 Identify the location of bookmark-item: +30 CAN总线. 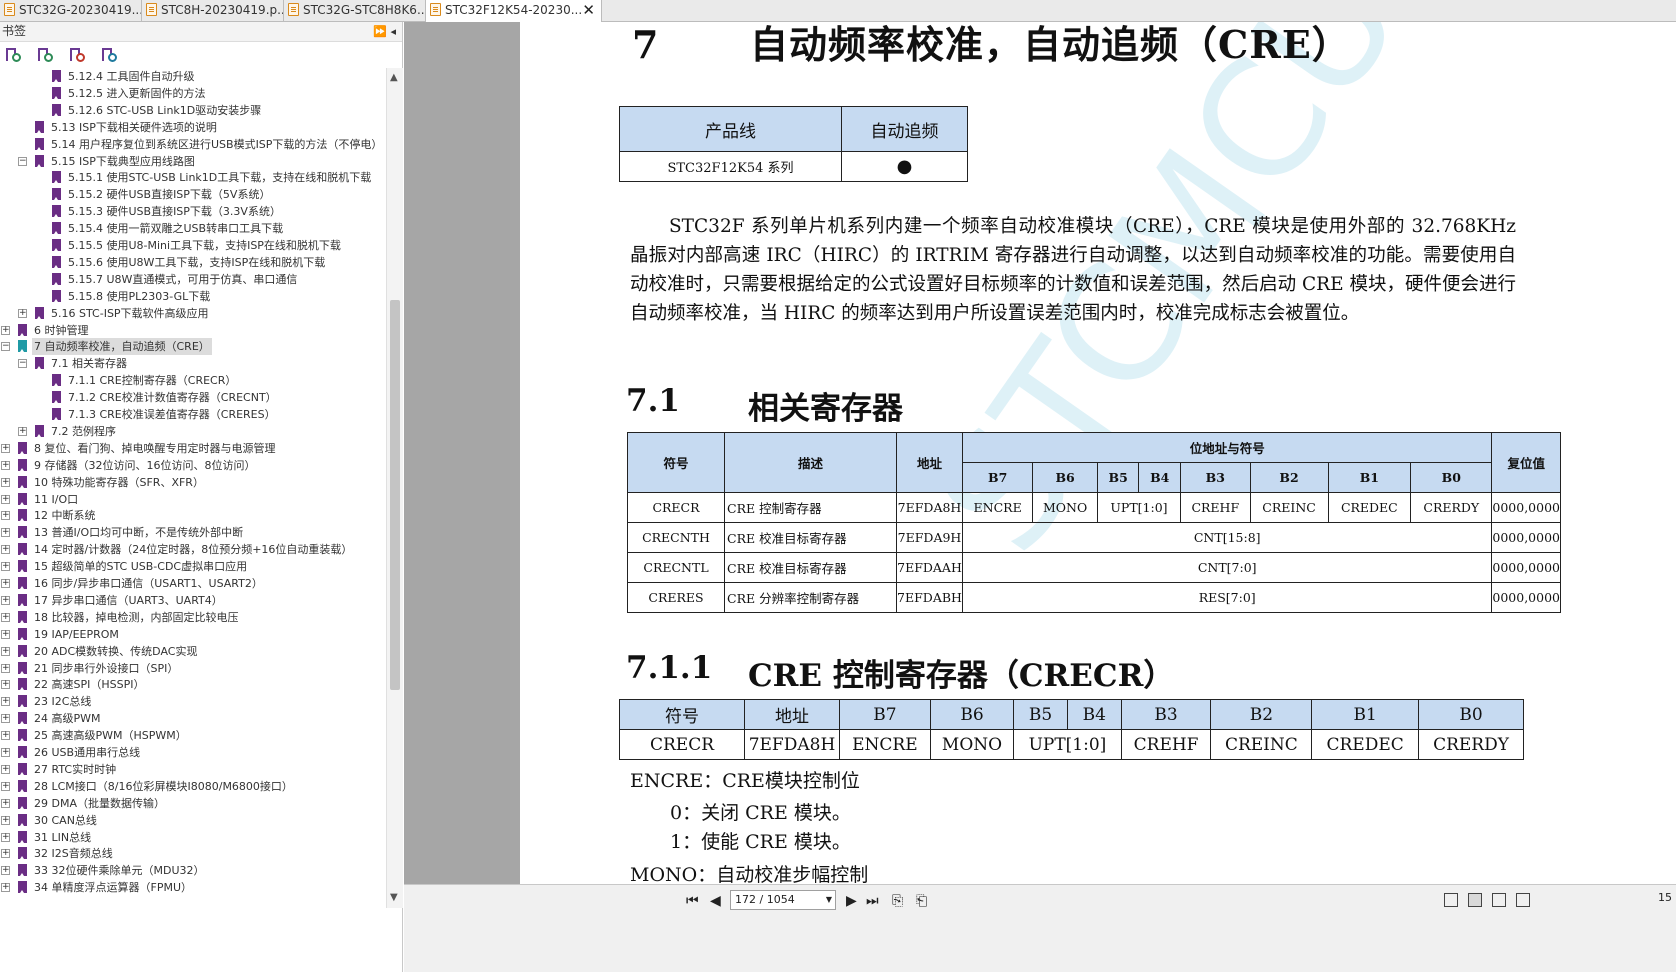
(193, 820).